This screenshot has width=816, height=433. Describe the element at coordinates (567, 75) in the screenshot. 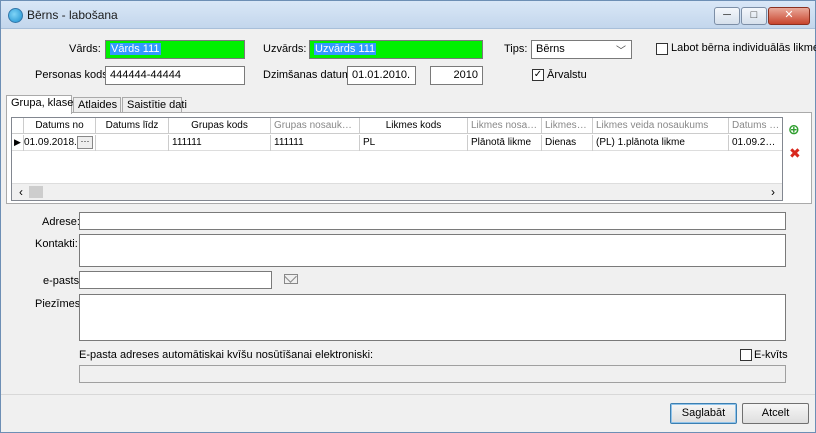

I see `arvalstu-label: Ārvalstu` at that location.